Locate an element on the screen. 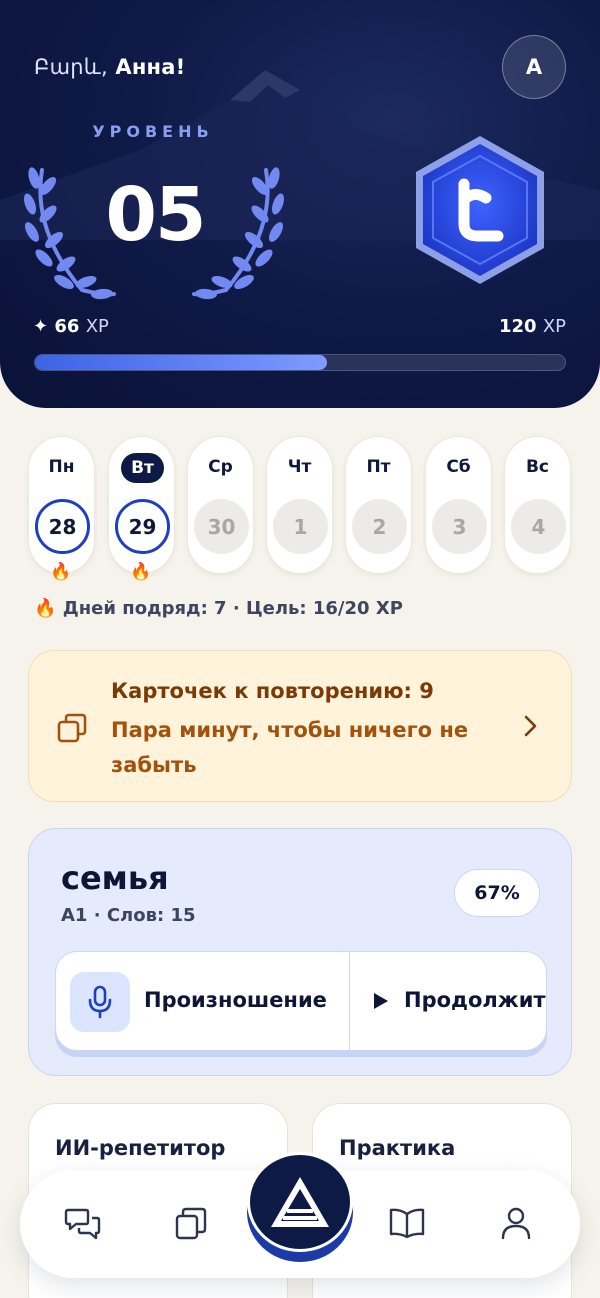 Image resolution: width=600 pixels, height=1298 pixels. xp-target-unit: XP is located at coordinates (554, 326).